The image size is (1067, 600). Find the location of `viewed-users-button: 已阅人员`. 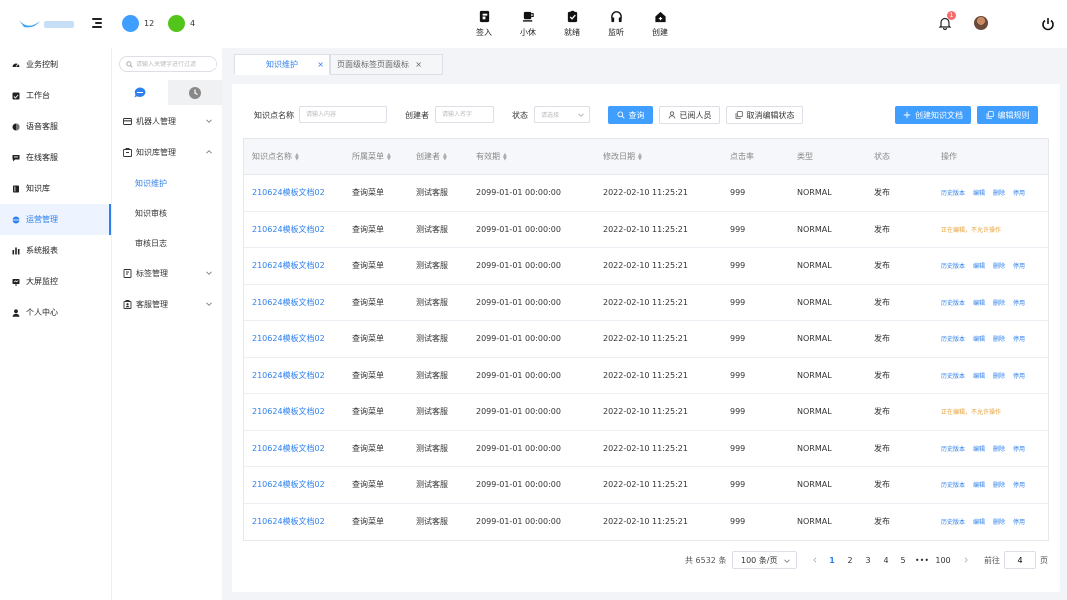

viewed-users-button: 已阅人员 is located at coordinates (689, 115).